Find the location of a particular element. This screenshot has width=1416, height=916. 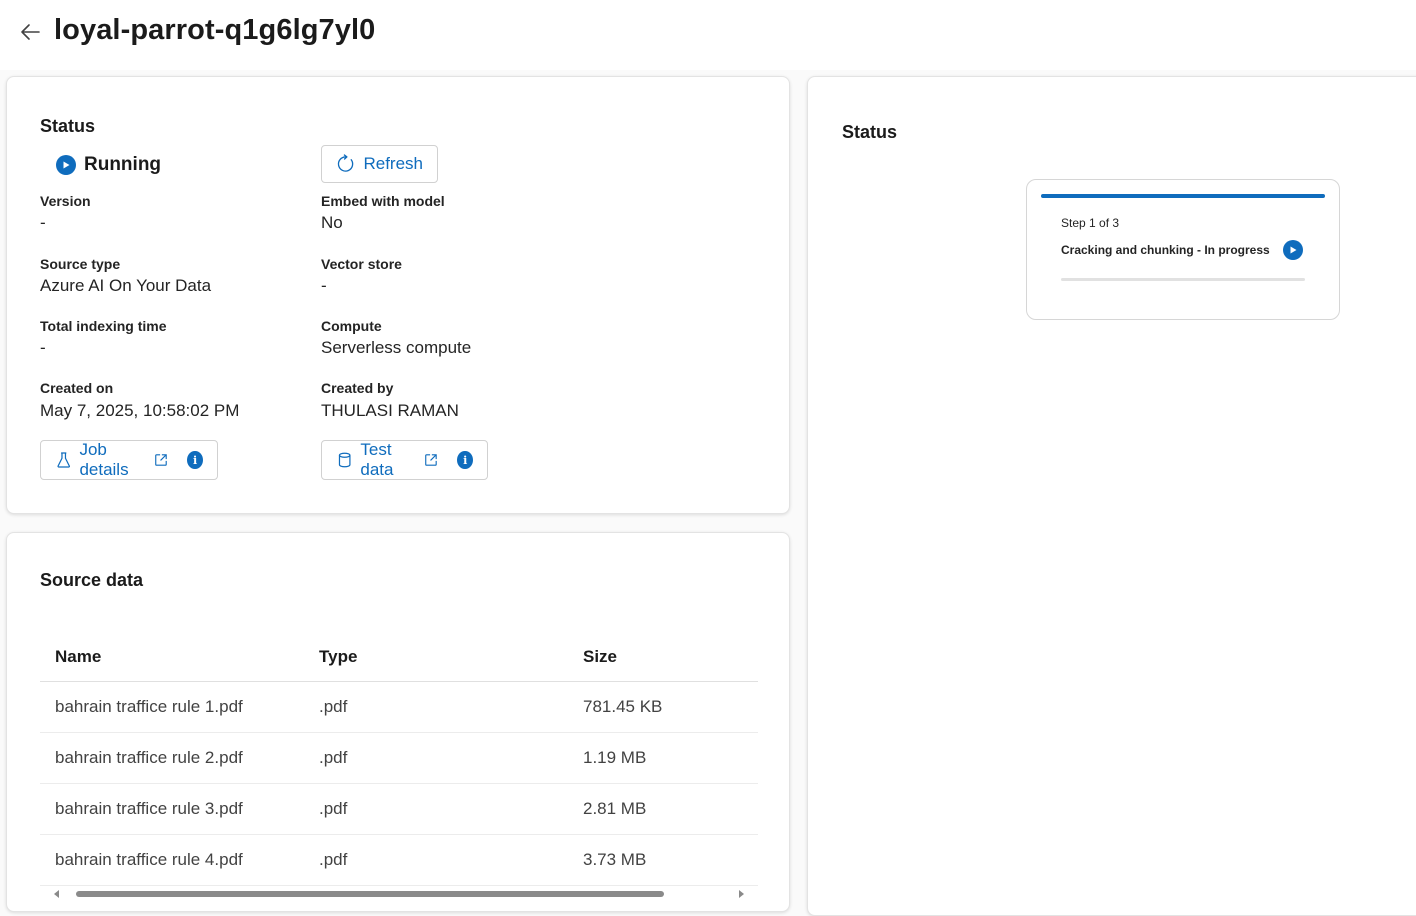

cell-size: 3.73 MB is located at coordinates (663, 860).